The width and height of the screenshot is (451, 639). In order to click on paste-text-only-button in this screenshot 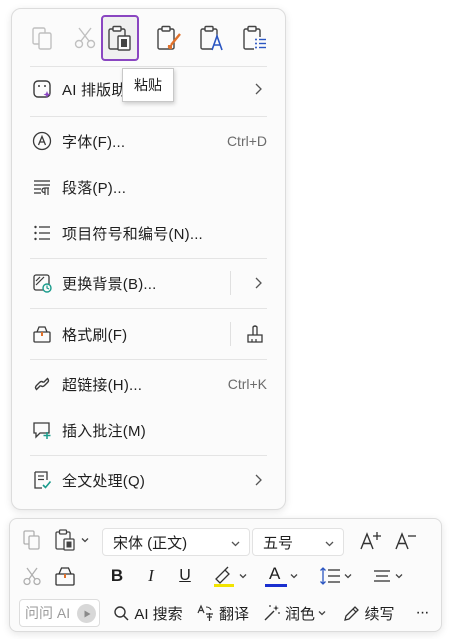, I will do `click(212, 38)`.